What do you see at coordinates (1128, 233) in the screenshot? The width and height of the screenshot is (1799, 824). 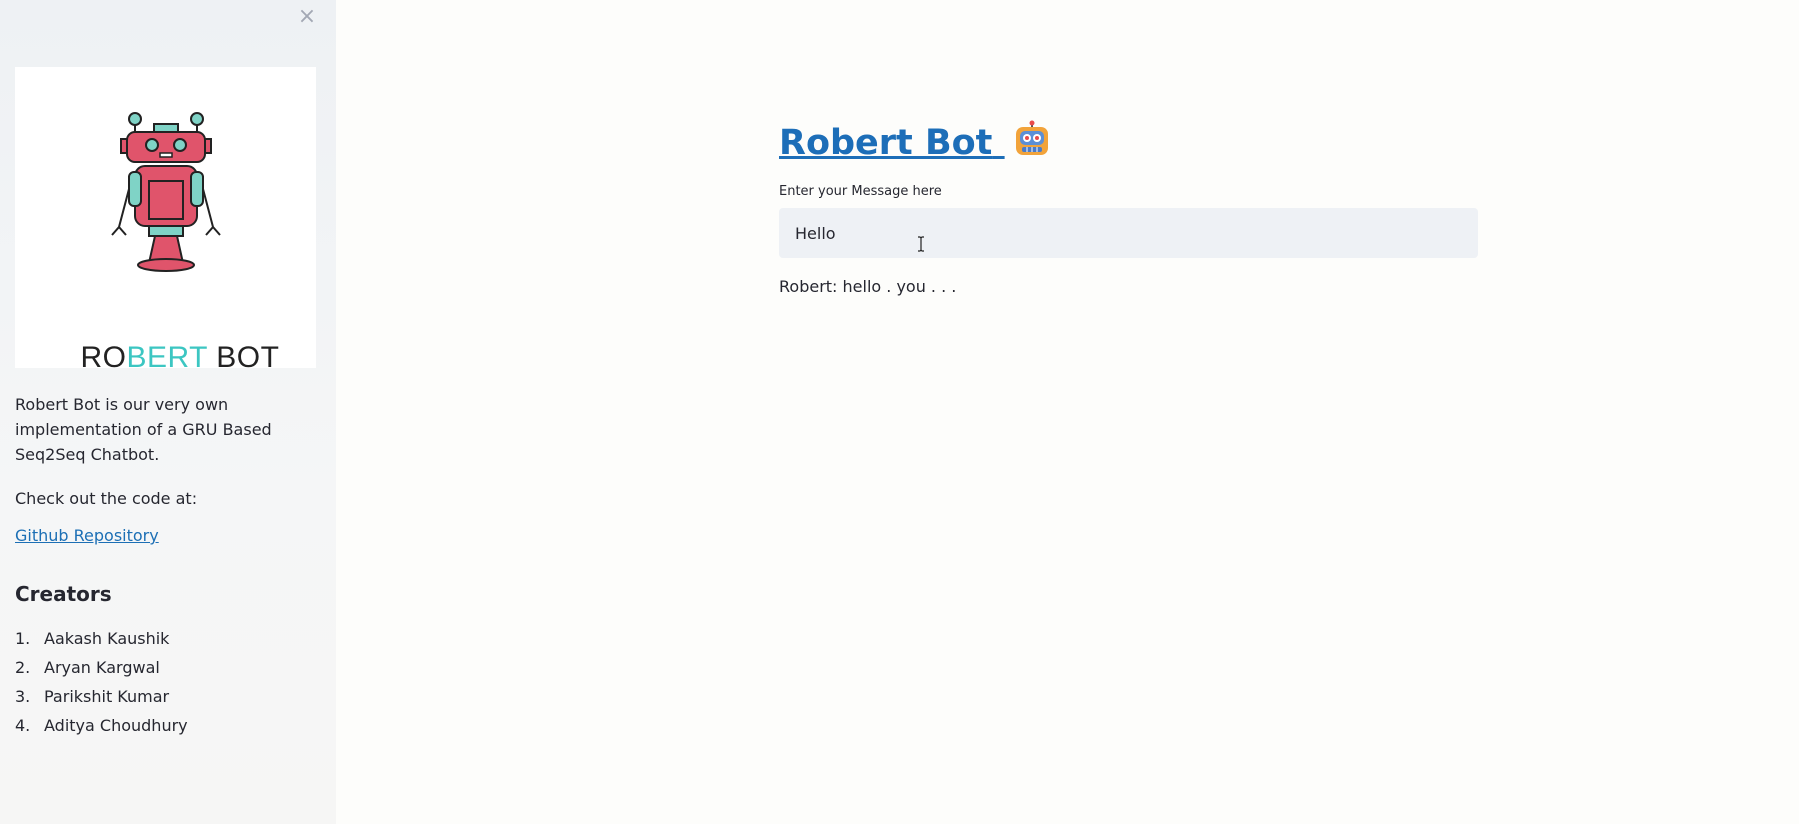 I see `message-input` at bounding box center [1128, 233].